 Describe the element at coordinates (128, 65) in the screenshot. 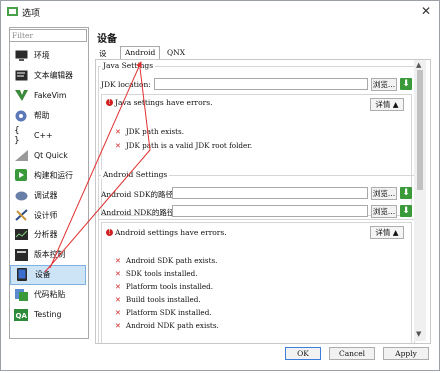

I see `java-settings-title: Java Settings` at that location.